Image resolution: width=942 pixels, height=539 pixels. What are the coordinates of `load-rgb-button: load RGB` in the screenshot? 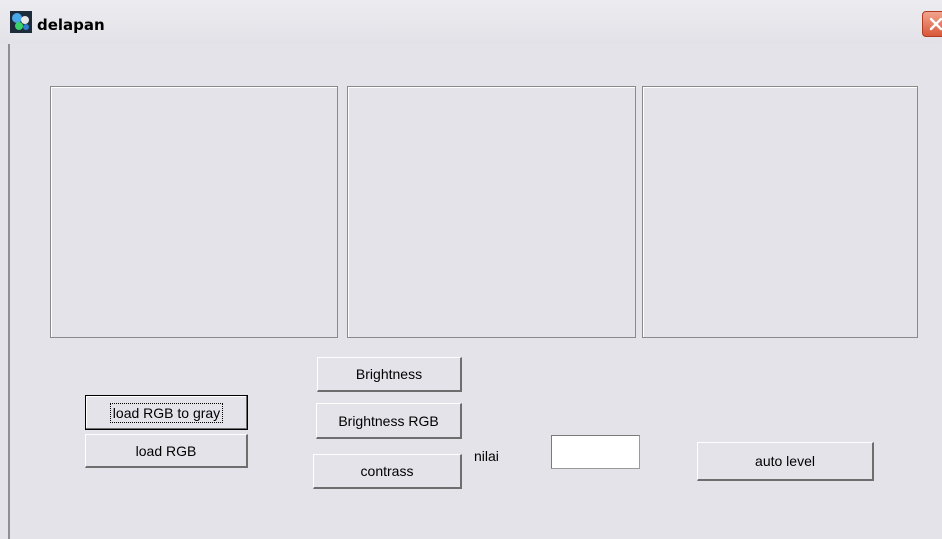 It's located at (166, 451).